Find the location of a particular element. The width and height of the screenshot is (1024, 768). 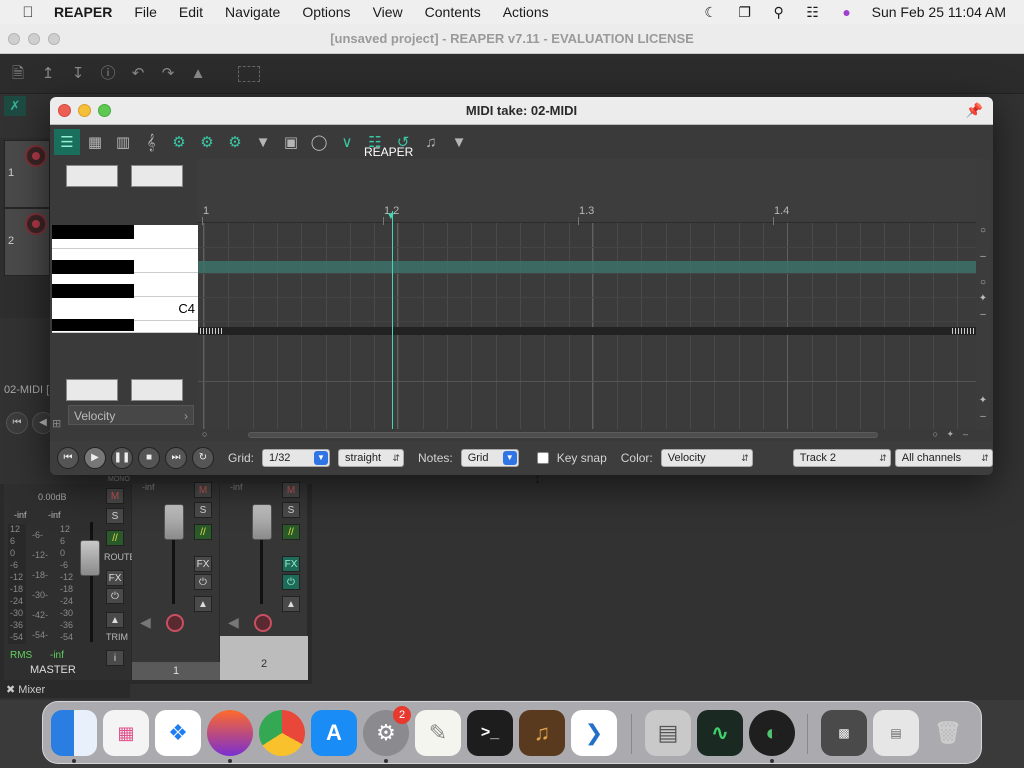

chrome-icon is located at coordinates (282, 733).